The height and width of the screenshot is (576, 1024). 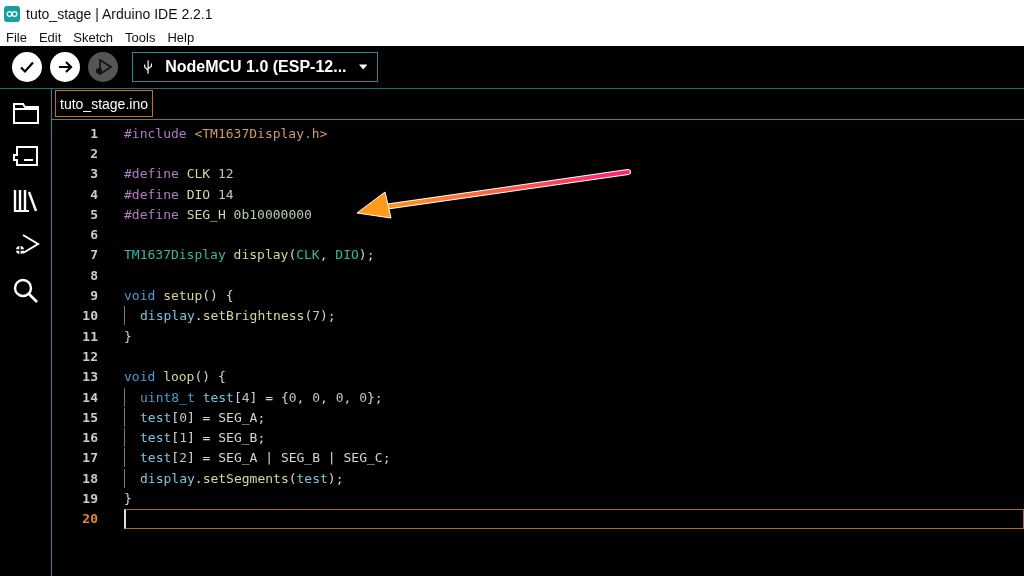 I want to click on line-number: 14, so click(x=89, y=397).